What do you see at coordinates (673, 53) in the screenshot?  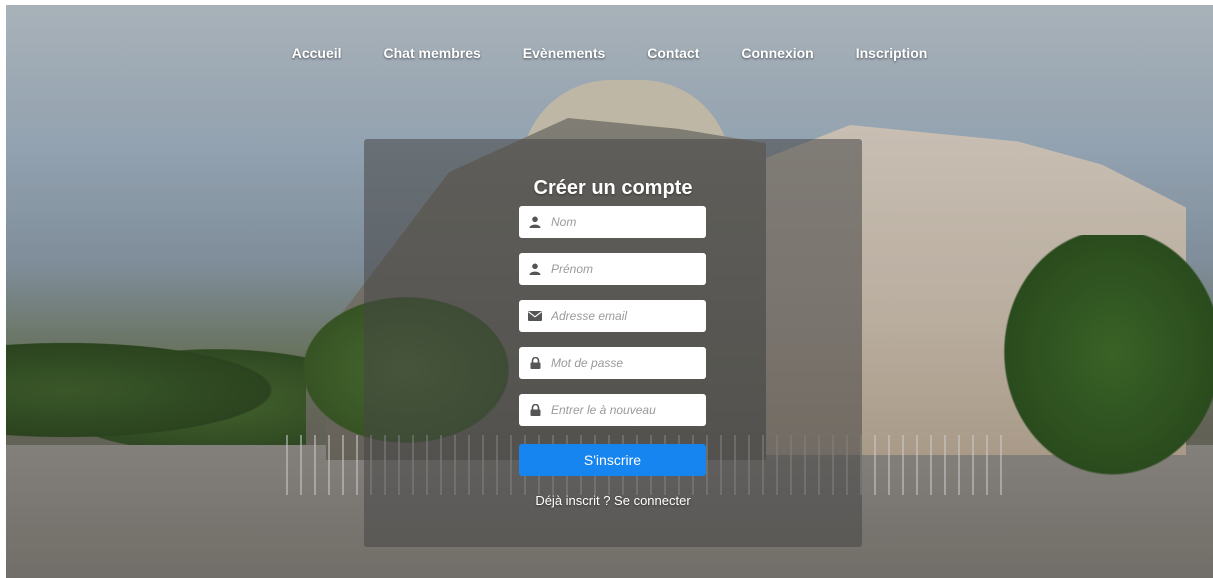 I see `nav-item-contact: Contact` at bounding box center [673, 53].